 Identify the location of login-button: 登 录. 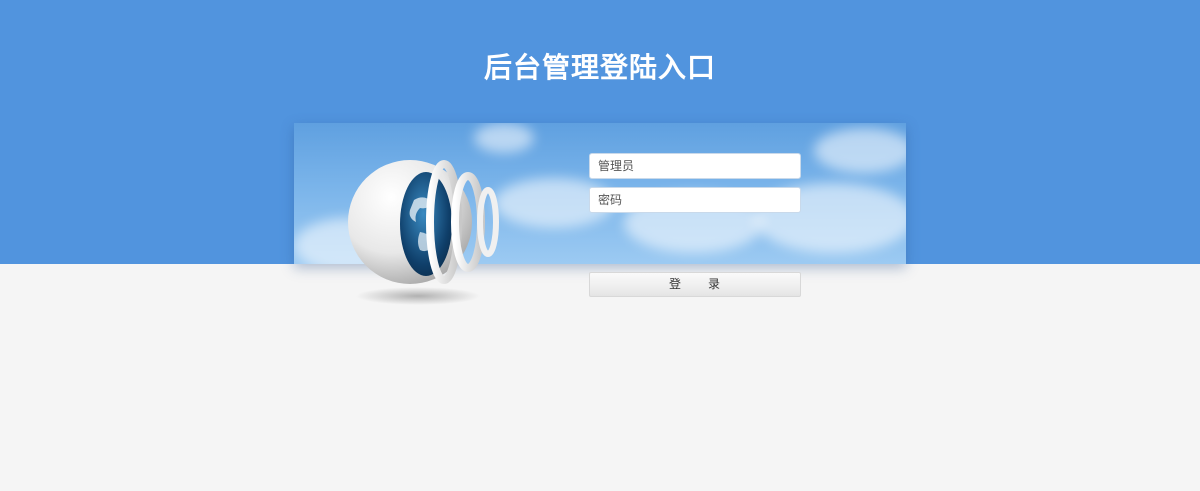
(695, 284).